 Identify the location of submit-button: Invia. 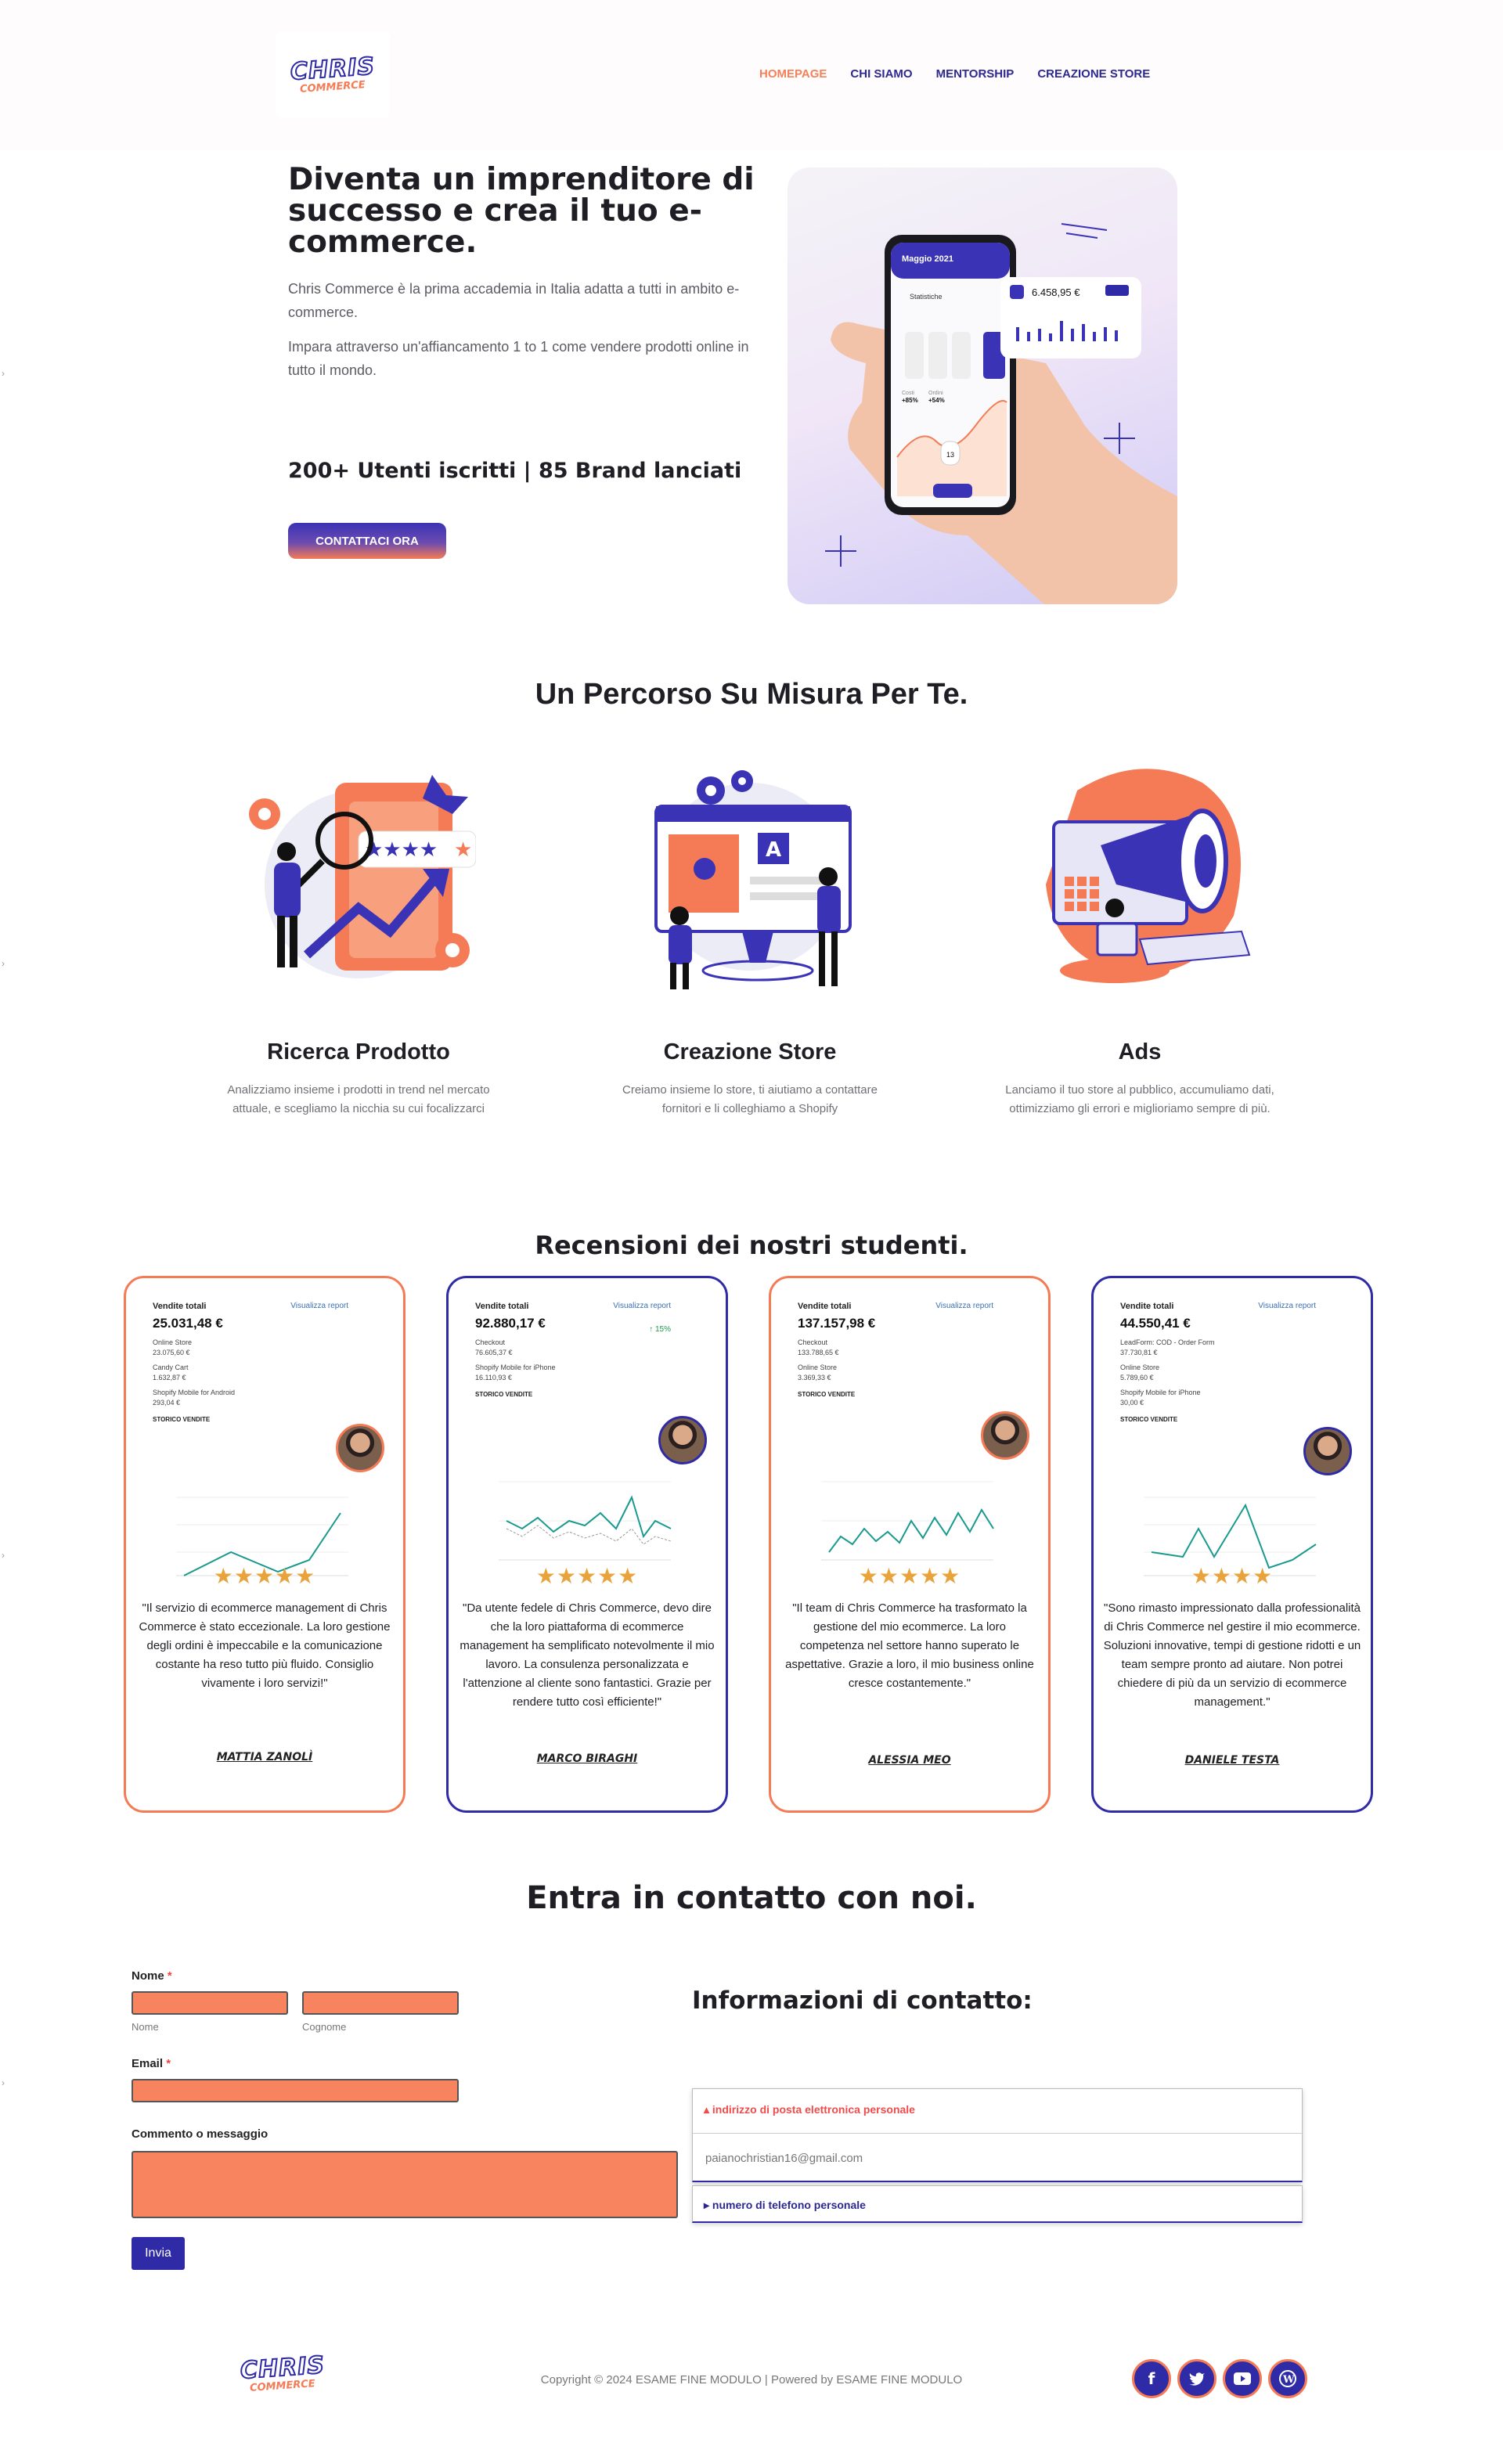
(158, 2254).